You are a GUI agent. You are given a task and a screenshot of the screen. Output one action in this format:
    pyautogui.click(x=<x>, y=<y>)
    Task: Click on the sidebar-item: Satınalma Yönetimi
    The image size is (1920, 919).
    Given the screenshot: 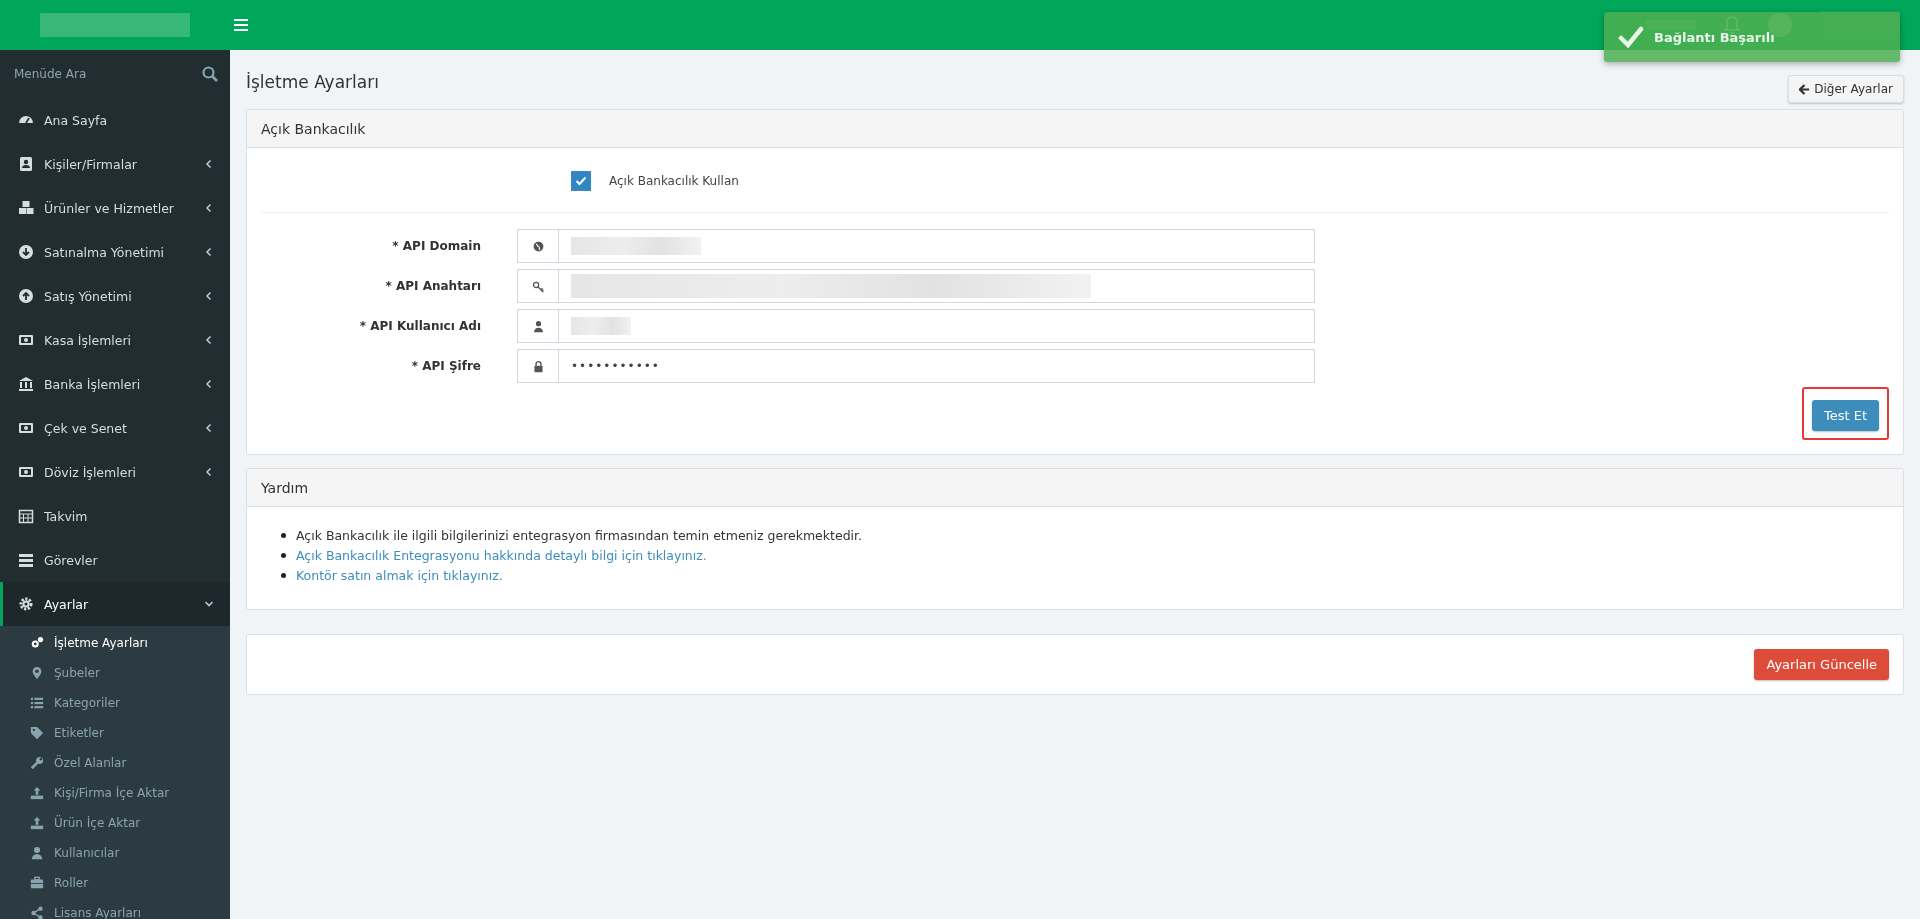 What is the action you would take?
    pyautogui.click(x=115, y=252)
    